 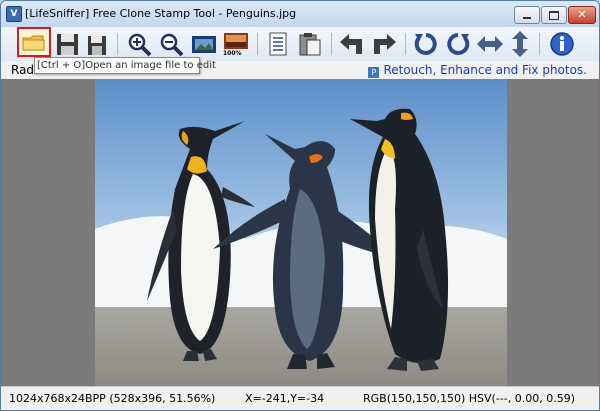 I want to click on undo-arrow-icon, so click(x=351, y=44).